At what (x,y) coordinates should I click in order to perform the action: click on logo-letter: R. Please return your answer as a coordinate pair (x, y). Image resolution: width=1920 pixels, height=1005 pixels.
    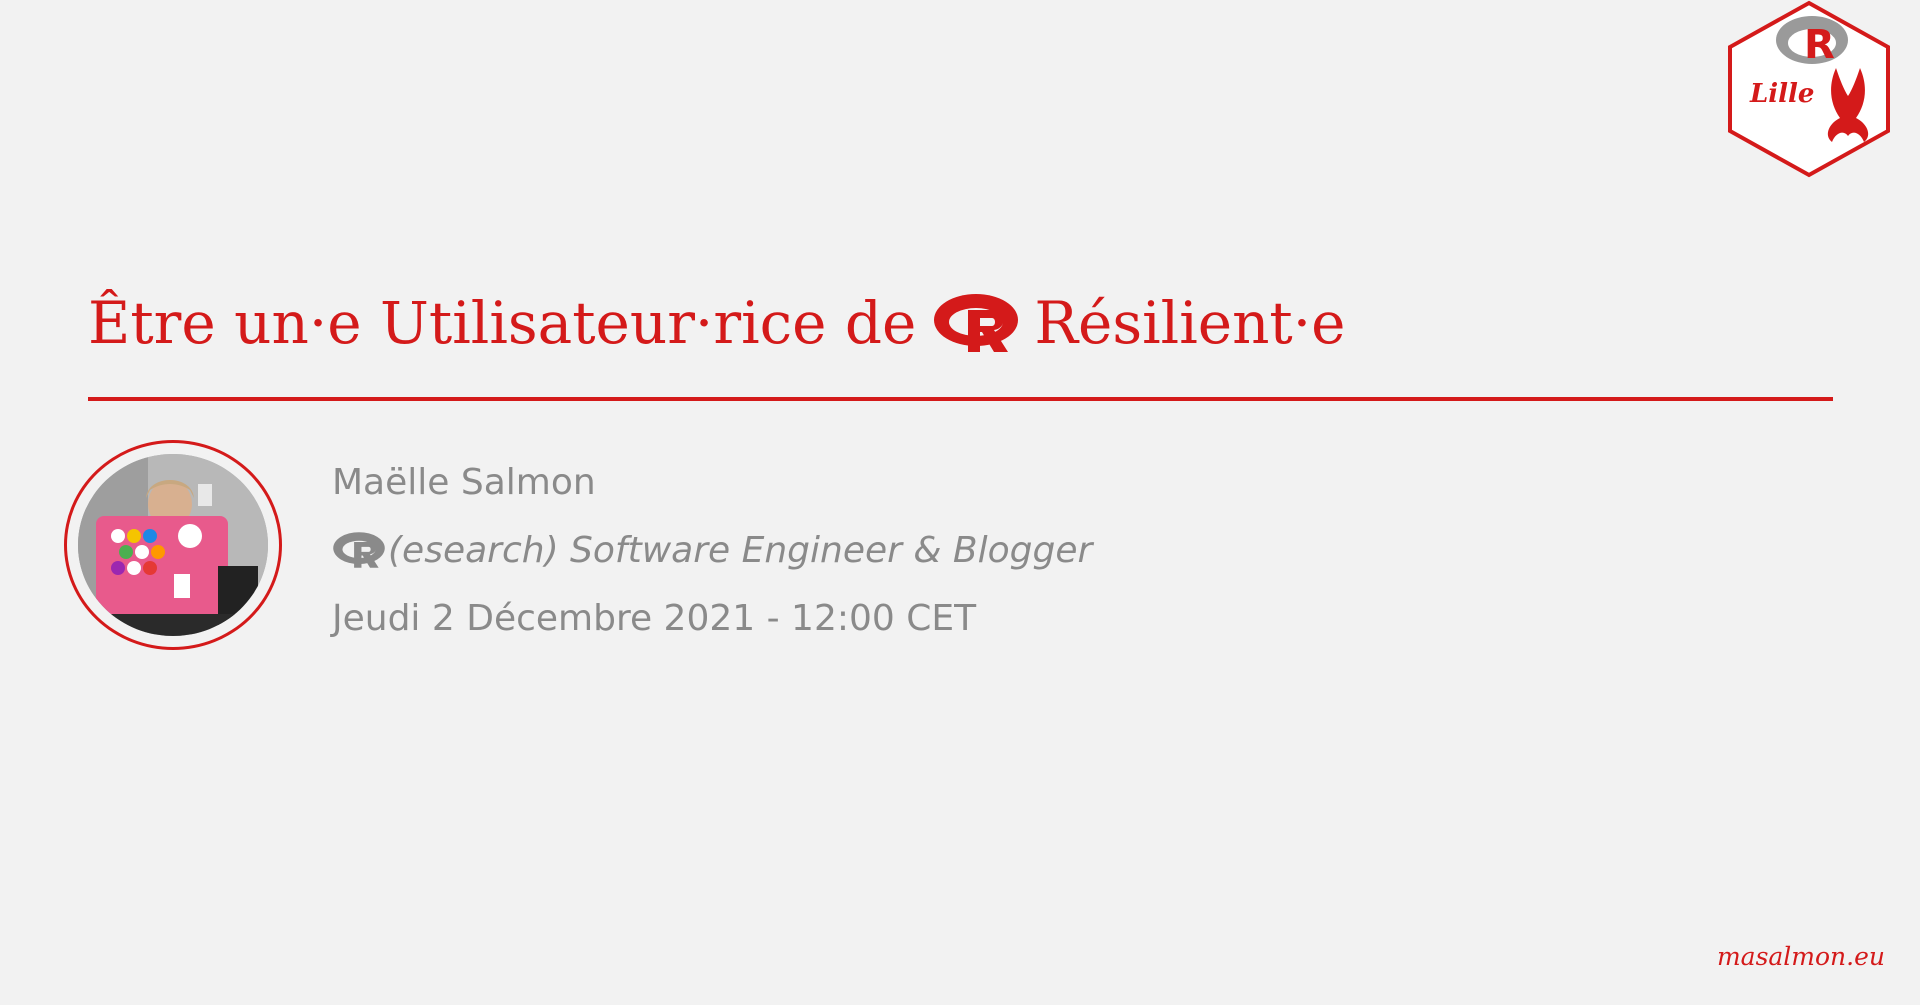
    Looking at the image, I should click on (1819, 45).